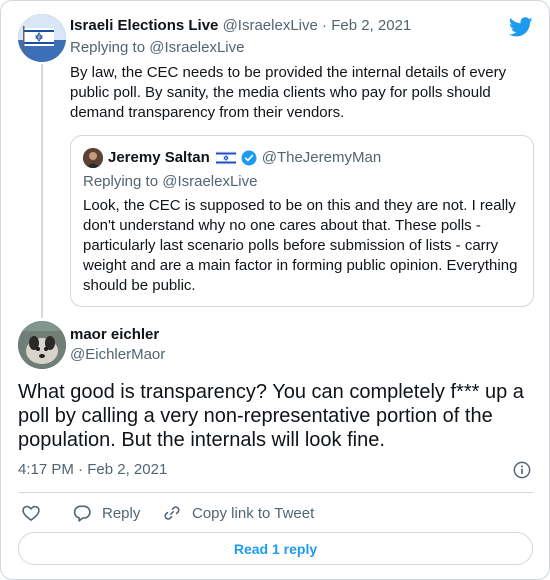  What do you see at coordinates (371, 25) in the screenshot?
I see `parent-date: Feb 2, 2021` at bounding box center [371, 25].